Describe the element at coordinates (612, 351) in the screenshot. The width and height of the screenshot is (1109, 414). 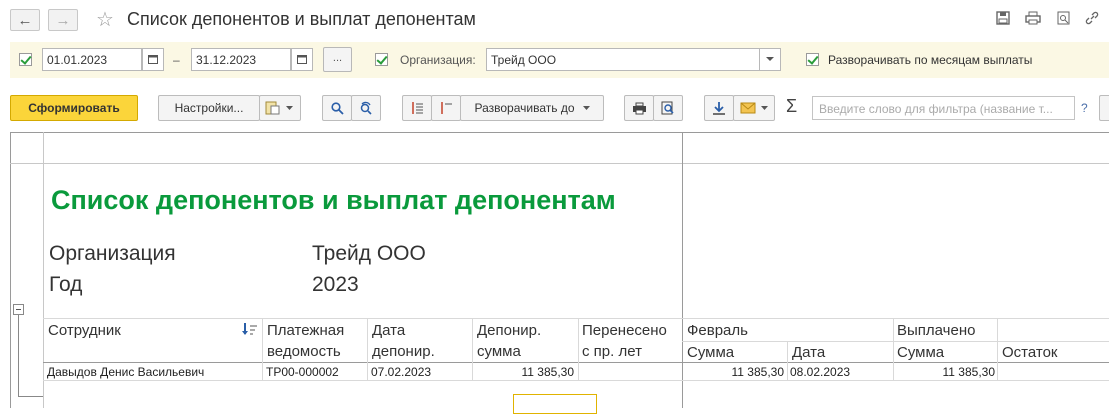
I see `col-header-carried-2: с пр. лет` at that location.